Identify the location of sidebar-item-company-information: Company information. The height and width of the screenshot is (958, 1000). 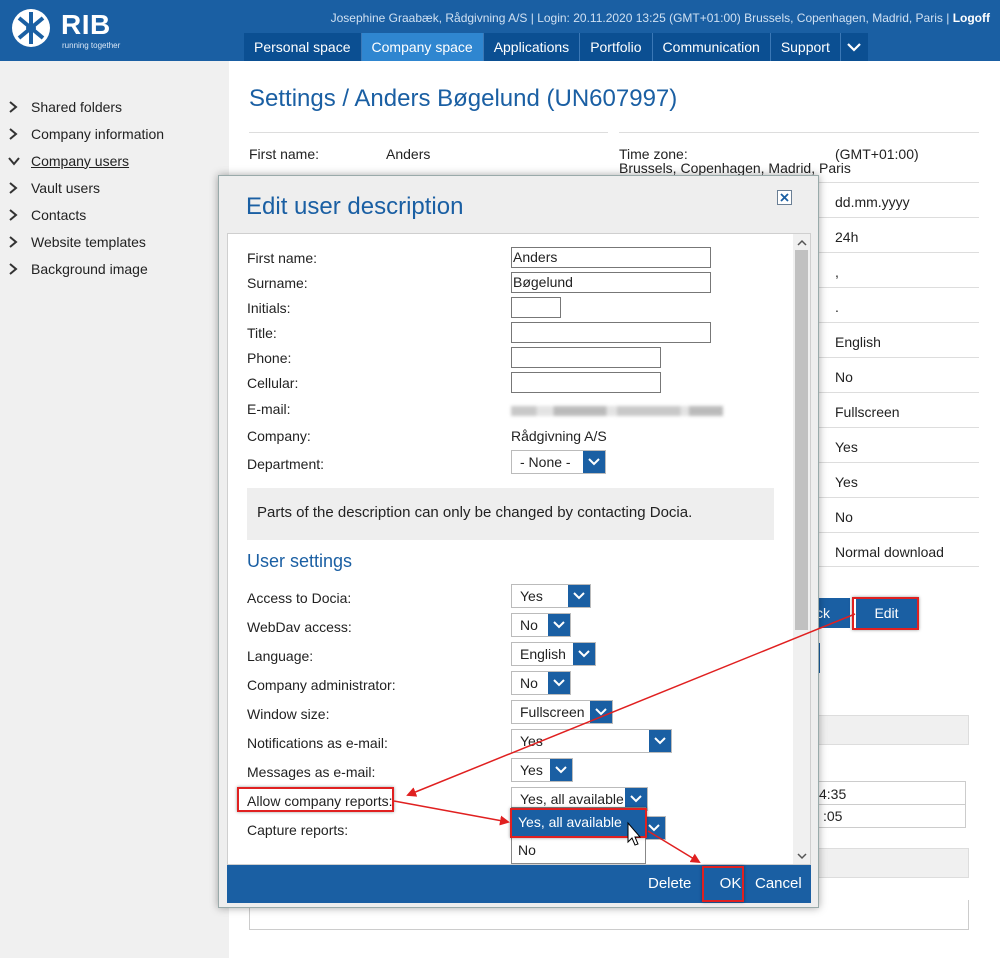
(86, 133).